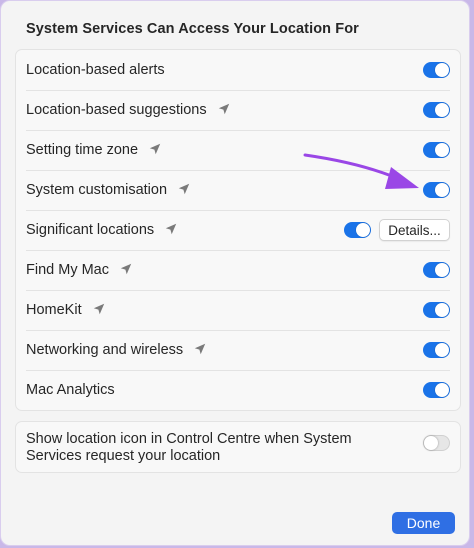 This screenshot has width=474, height=548. I want to click on mac-analytics-toggle, so click(436, 390).